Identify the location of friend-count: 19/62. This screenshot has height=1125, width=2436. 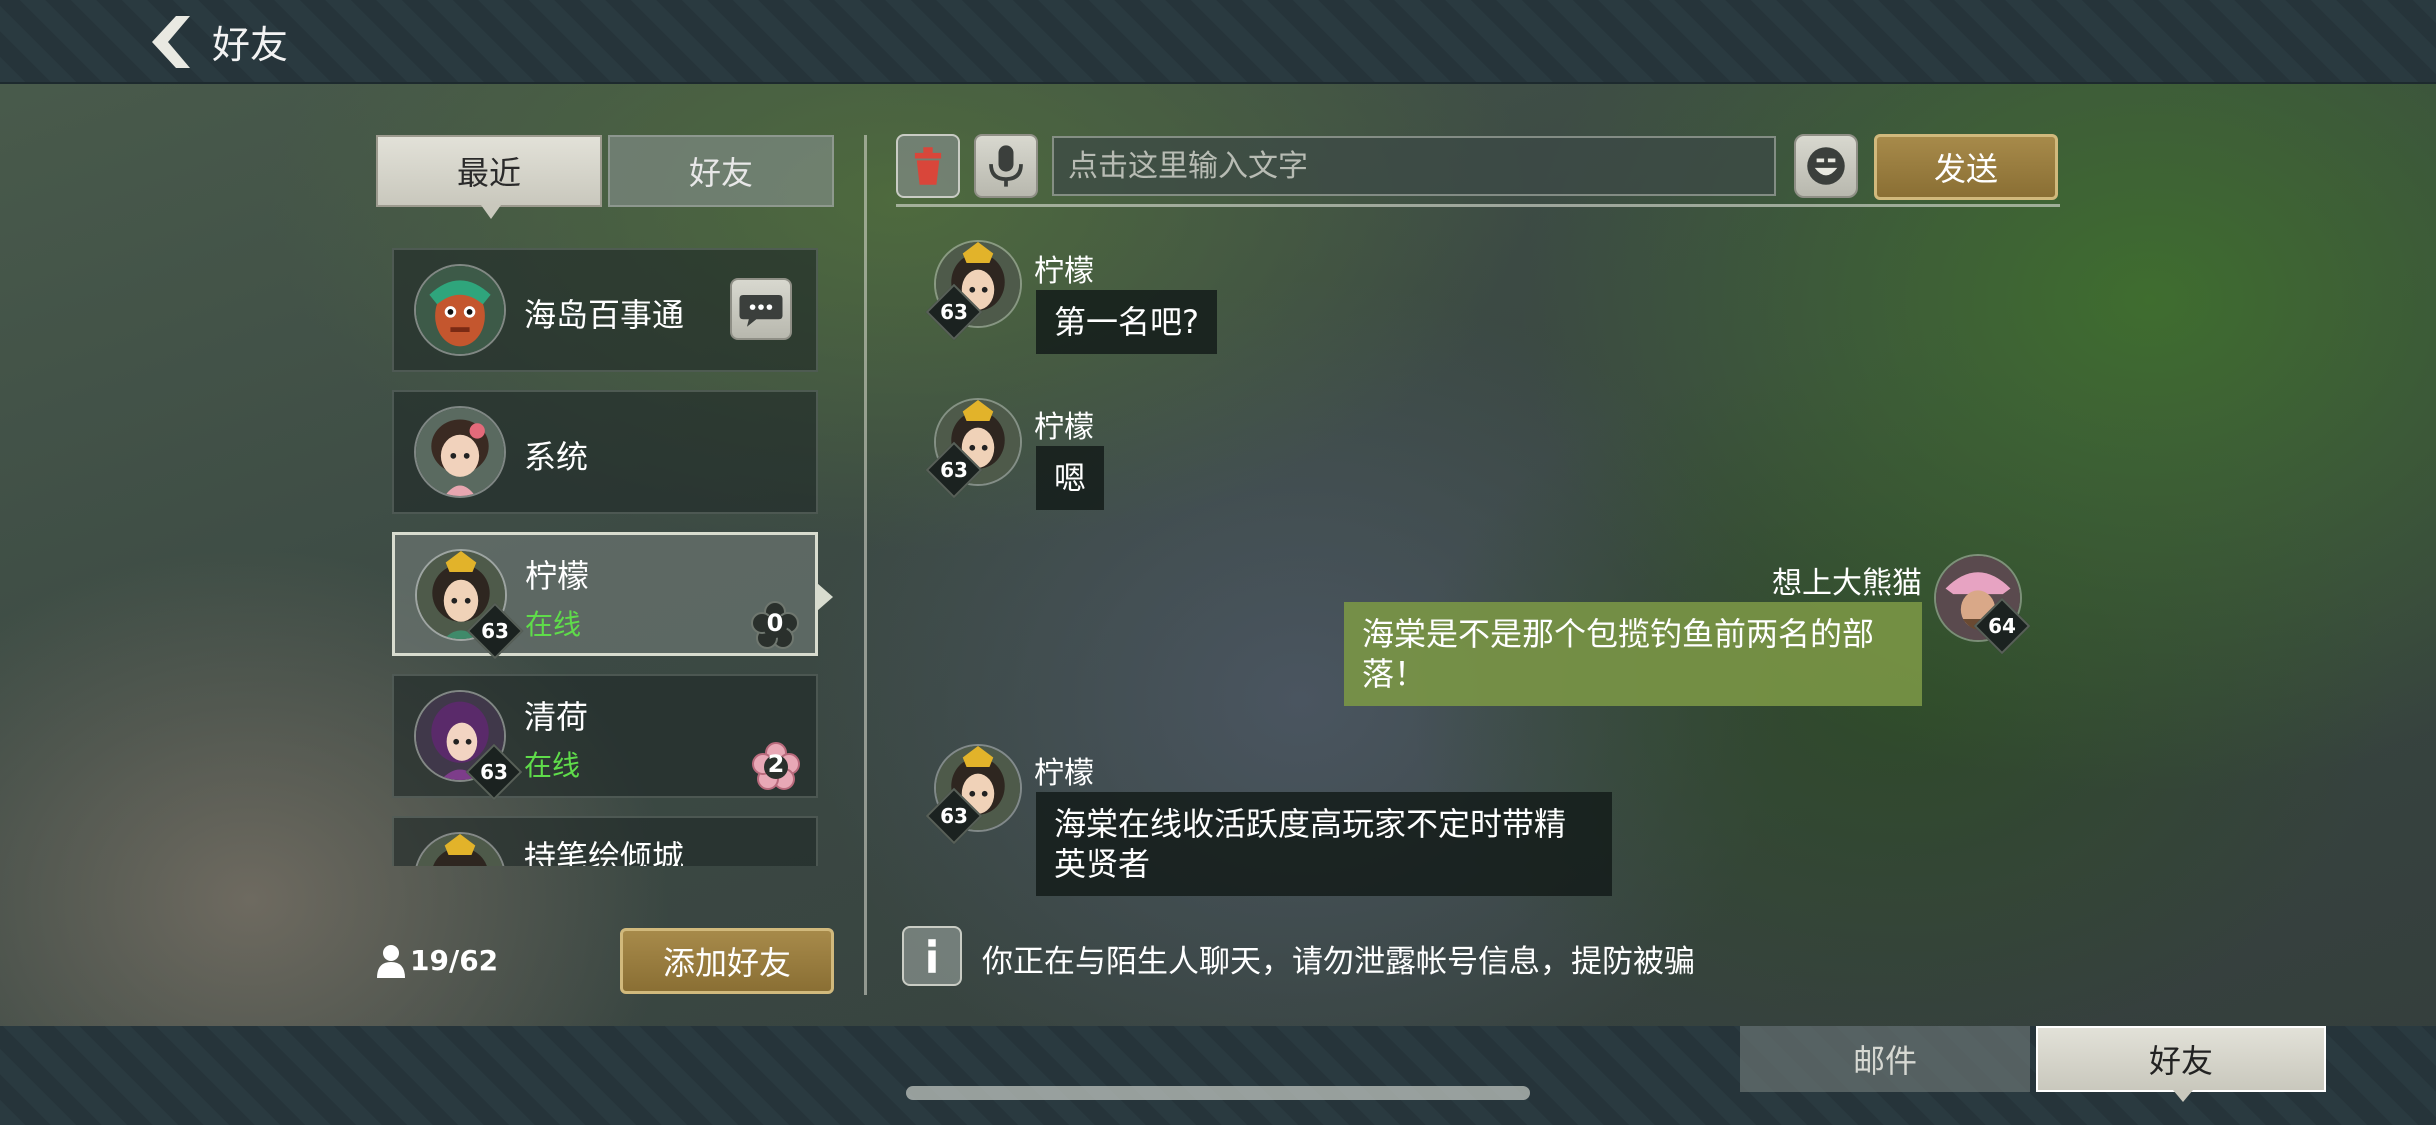
(454, 960).